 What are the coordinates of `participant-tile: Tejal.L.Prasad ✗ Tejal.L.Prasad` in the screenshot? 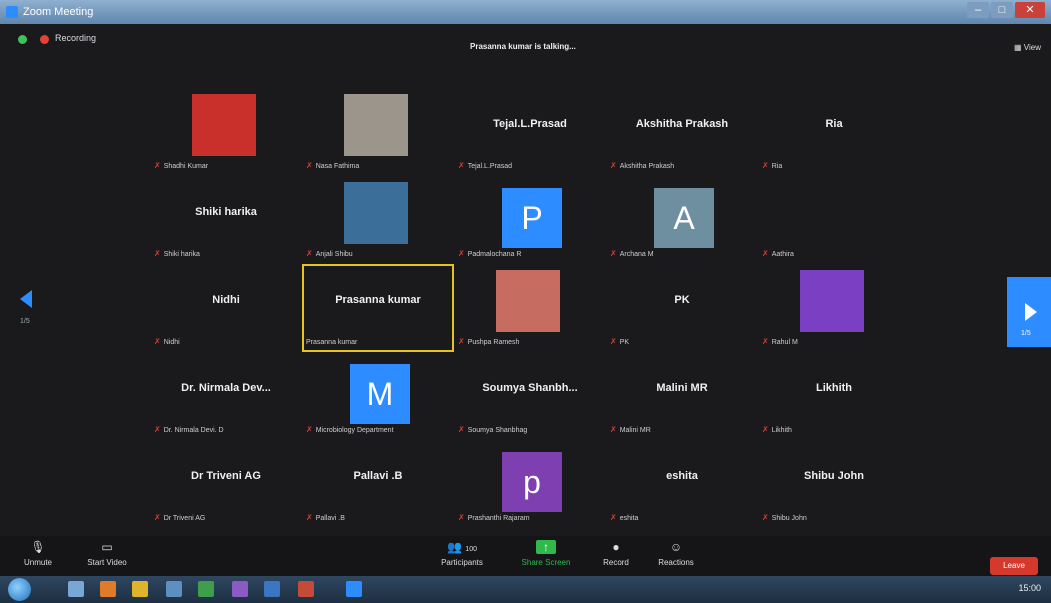 It's located at (530, 132).